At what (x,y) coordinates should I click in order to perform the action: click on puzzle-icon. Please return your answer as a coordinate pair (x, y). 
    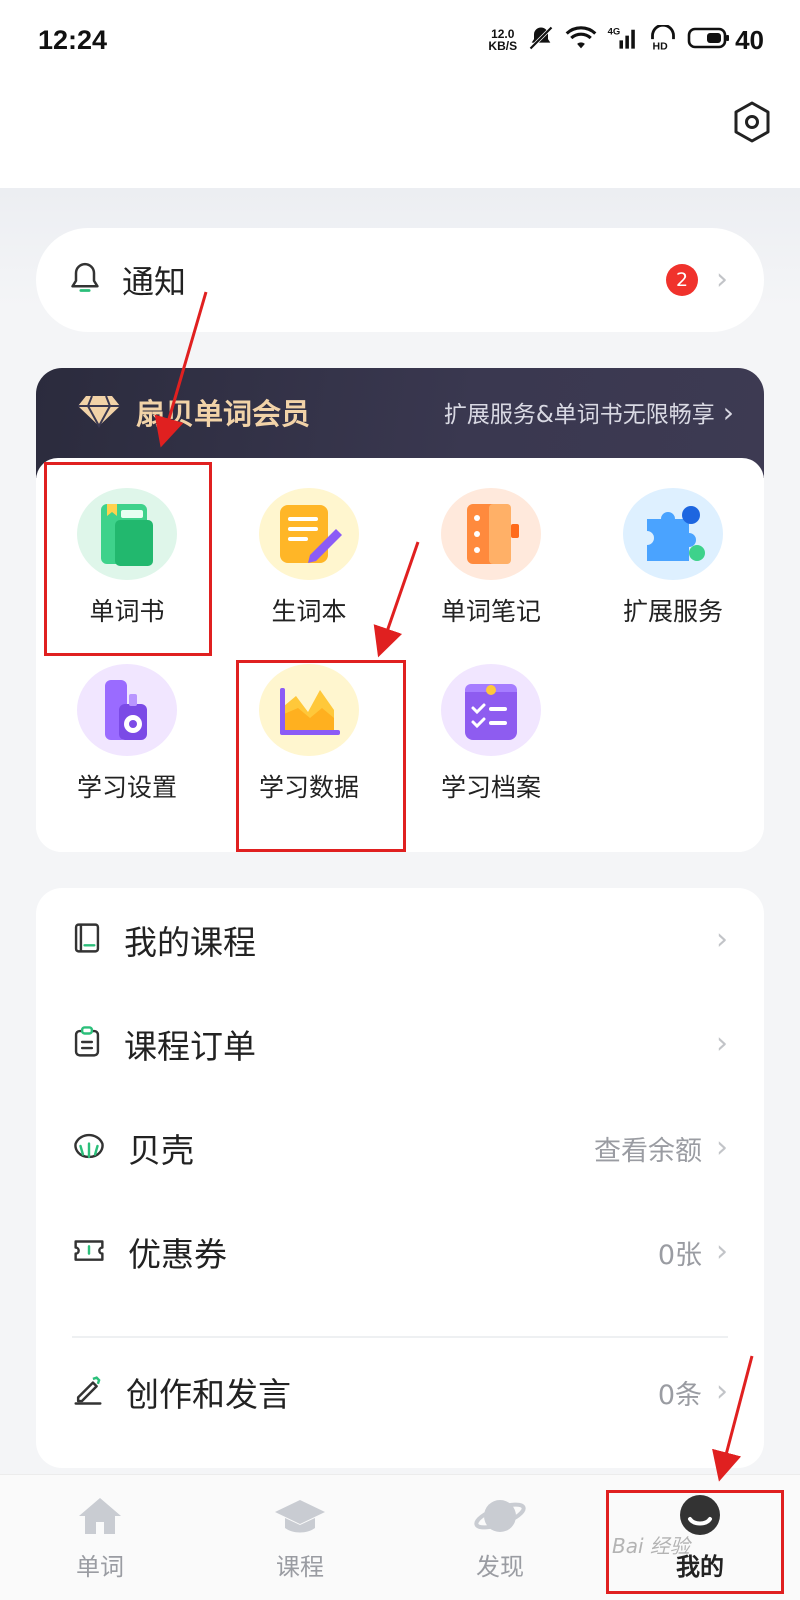
    Looking at the image, I should click on (673, 534).